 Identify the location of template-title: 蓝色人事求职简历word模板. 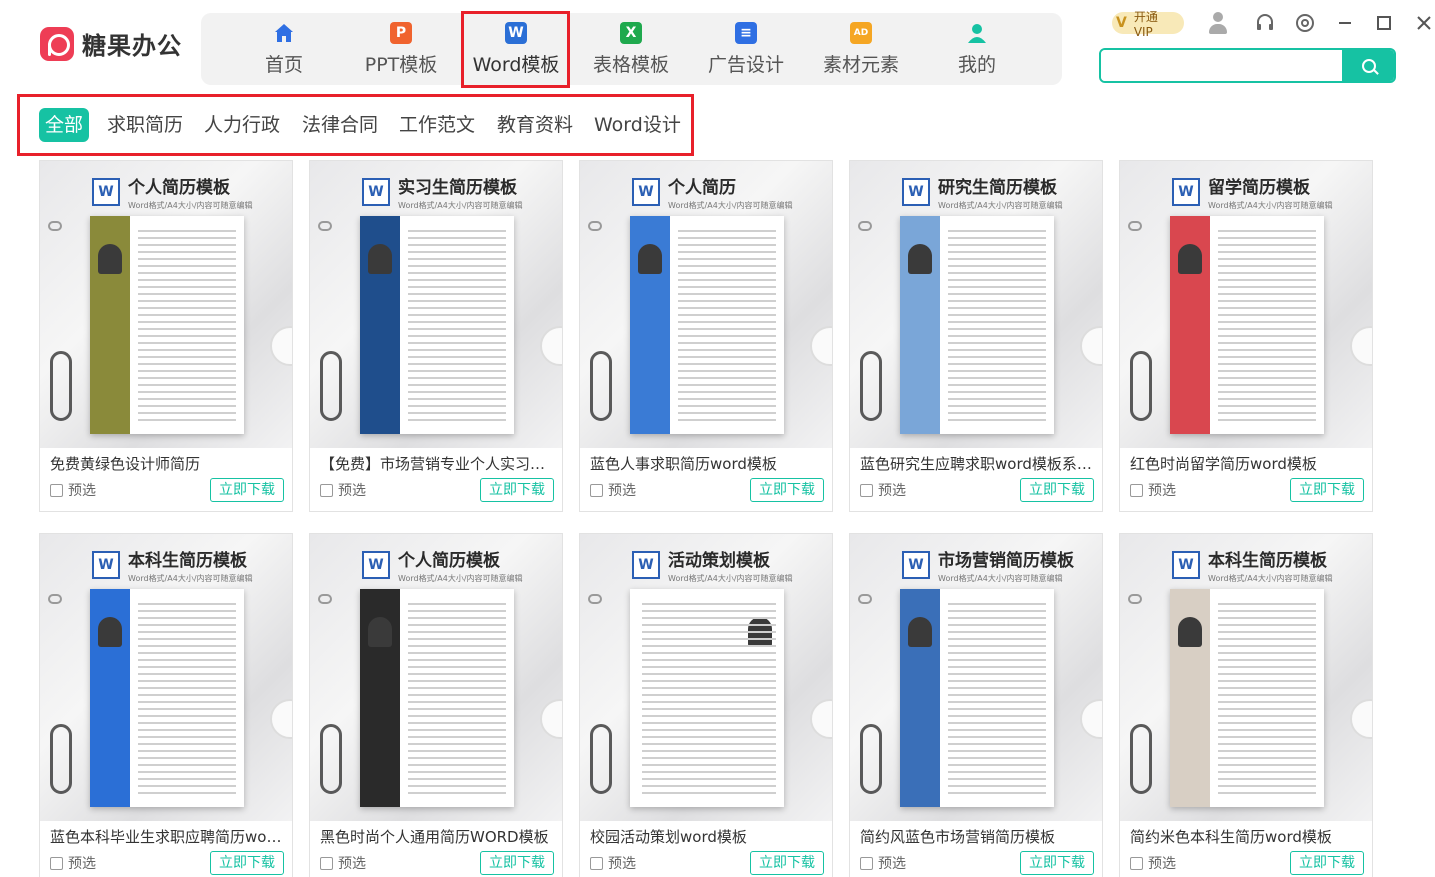
(708, 463).